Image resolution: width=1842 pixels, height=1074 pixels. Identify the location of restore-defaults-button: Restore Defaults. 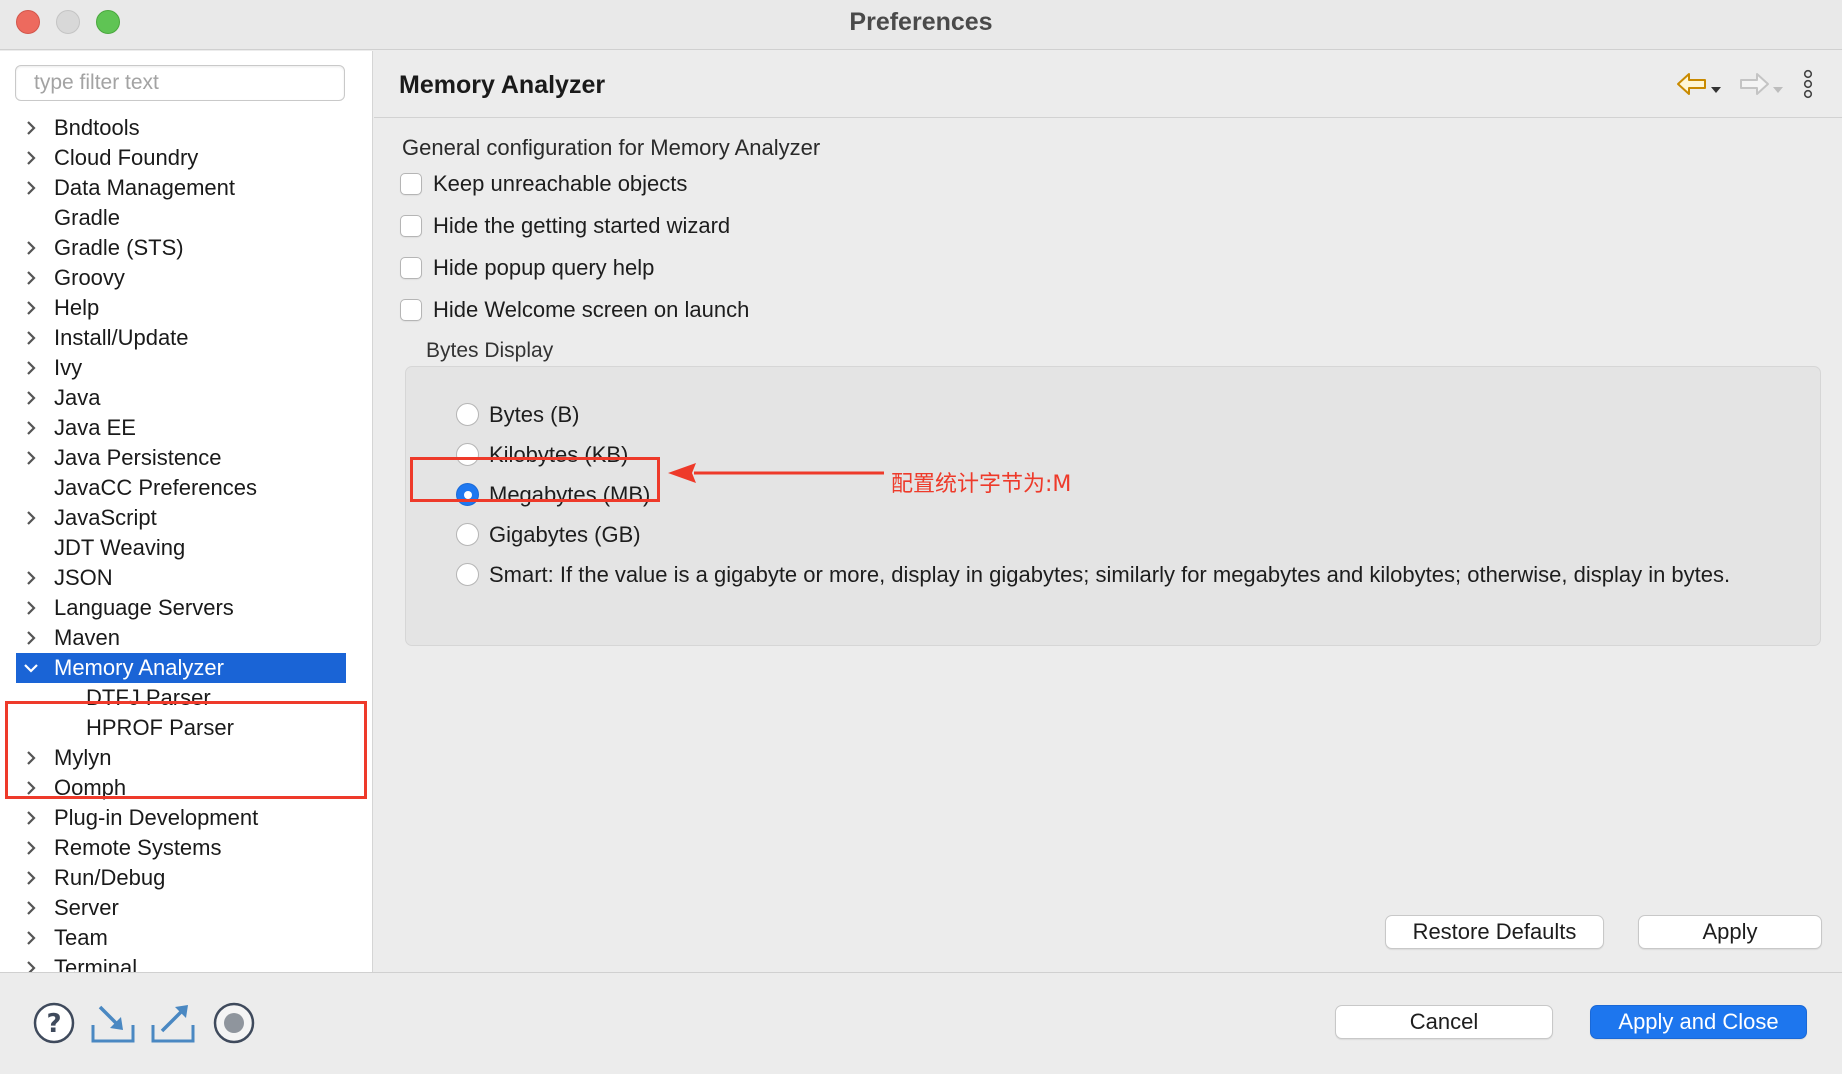
(1494, 932).